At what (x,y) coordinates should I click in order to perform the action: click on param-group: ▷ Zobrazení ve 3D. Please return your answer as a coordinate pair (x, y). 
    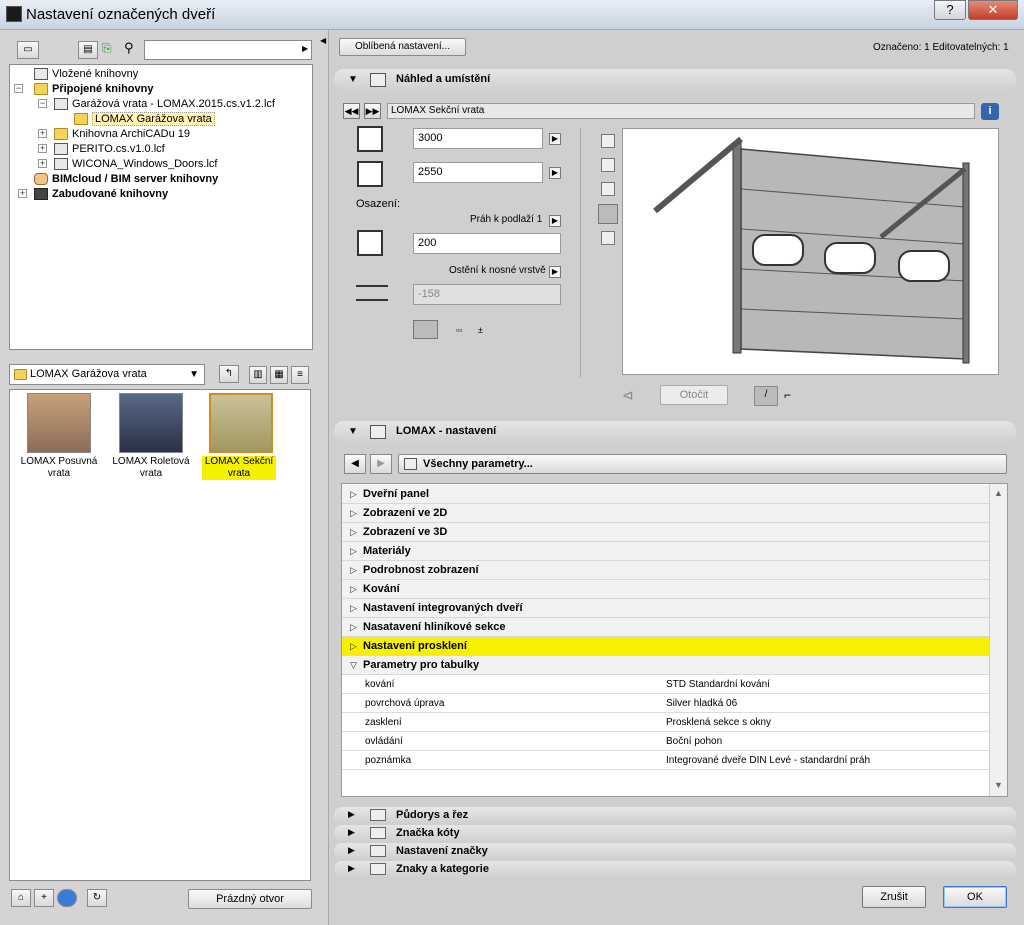
    Looking at the image, I should click on (665, 532).